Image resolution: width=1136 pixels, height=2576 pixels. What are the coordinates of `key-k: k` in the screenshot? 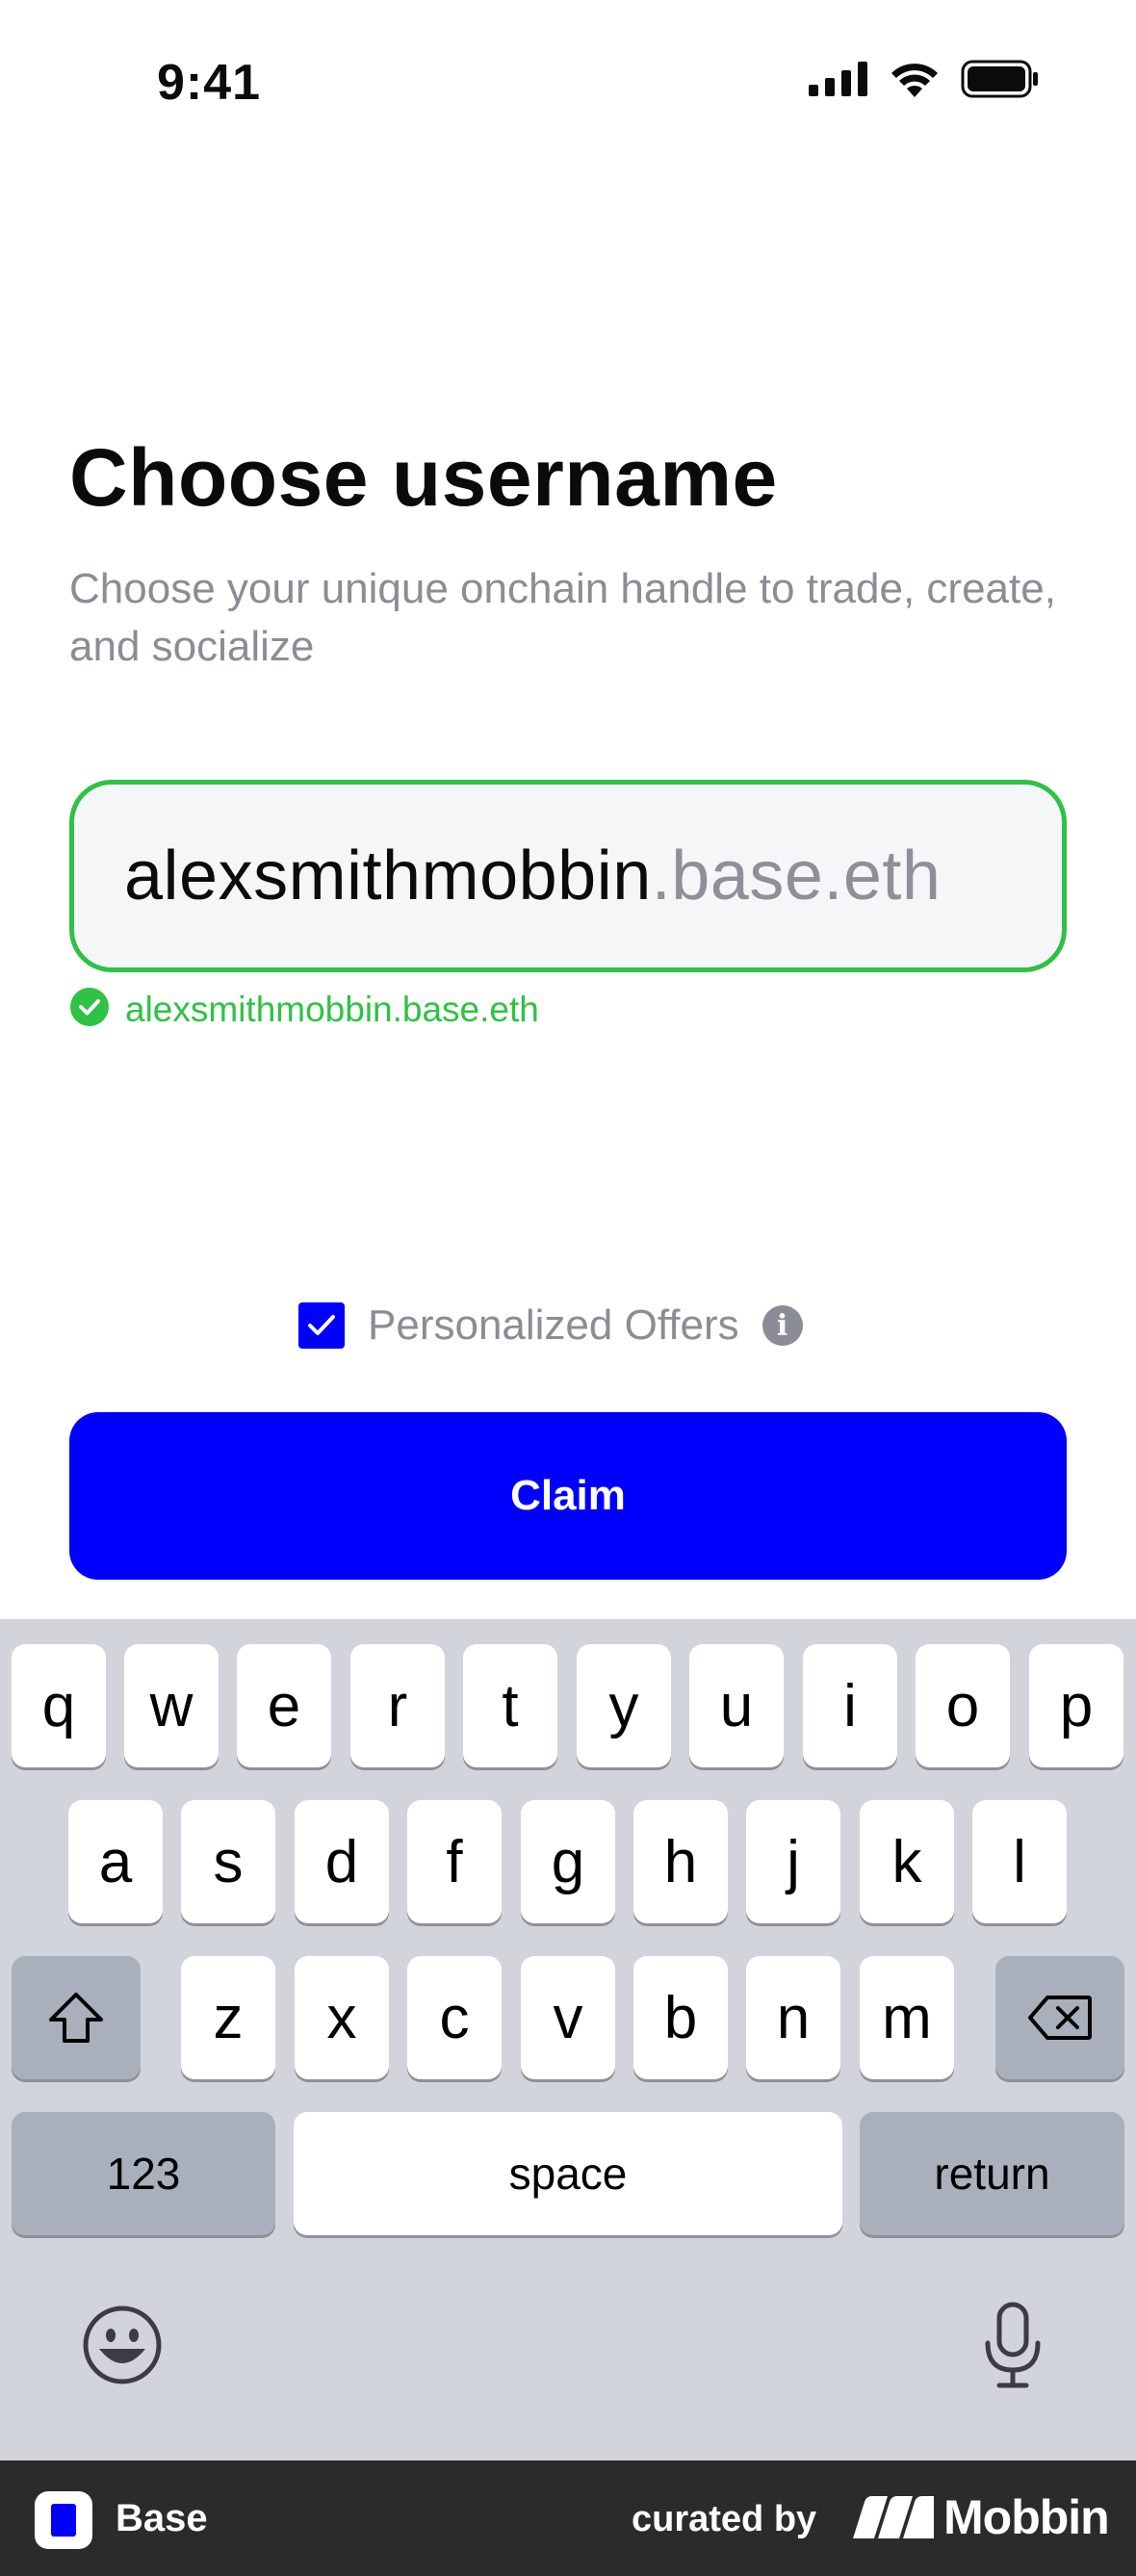 It's located at (907, 1862).